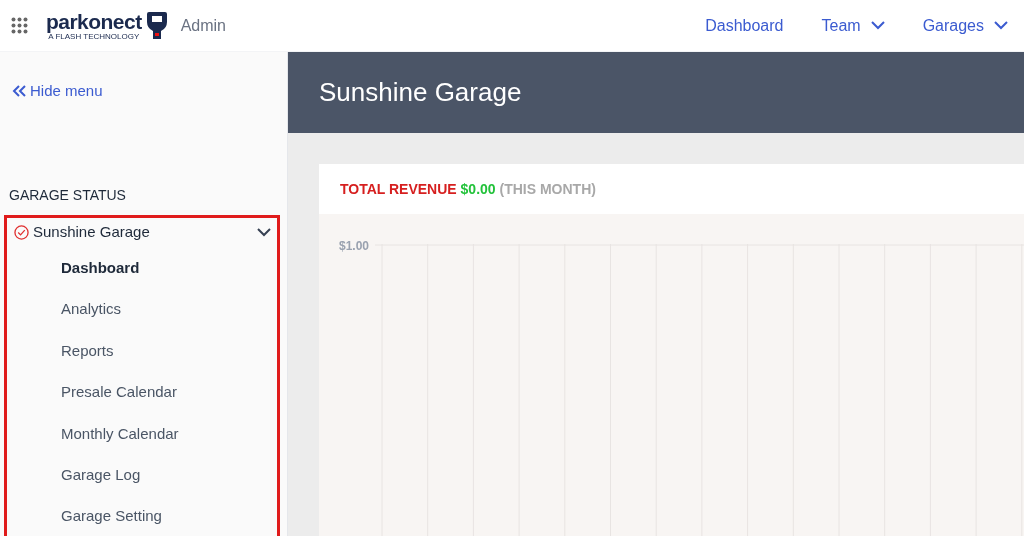 The image size is (1024, 536). What do you see at coordinates (744, 25) in the screenshot?
I see `nav-link: Dashboard` at bounding box center [744, 25].